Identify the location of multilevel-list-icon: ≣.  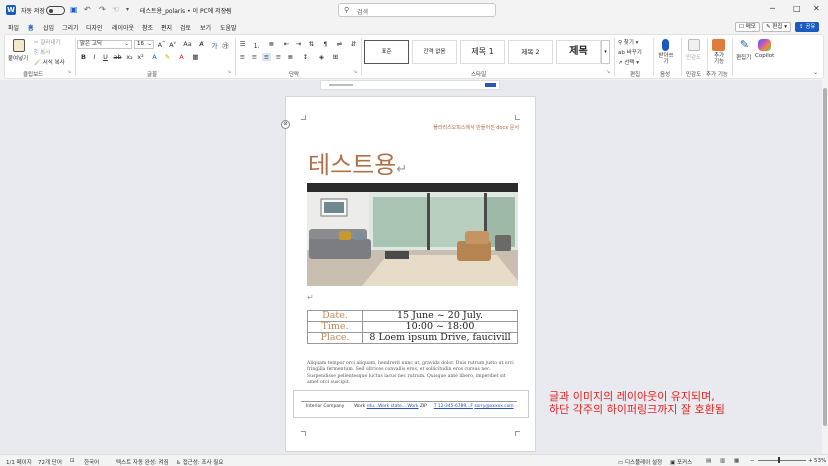
(271, 44).